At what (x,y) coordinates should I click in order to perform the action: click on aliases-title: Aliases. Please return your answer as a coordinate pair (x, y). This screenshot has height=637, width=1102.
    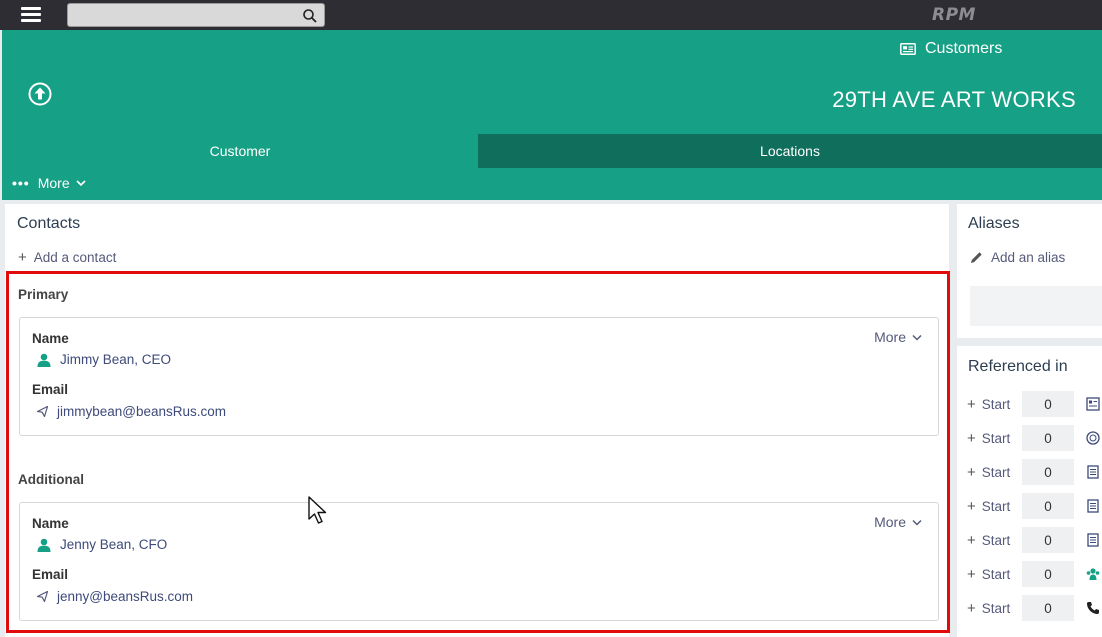
    Looking at the image, I should click on (994, 223).